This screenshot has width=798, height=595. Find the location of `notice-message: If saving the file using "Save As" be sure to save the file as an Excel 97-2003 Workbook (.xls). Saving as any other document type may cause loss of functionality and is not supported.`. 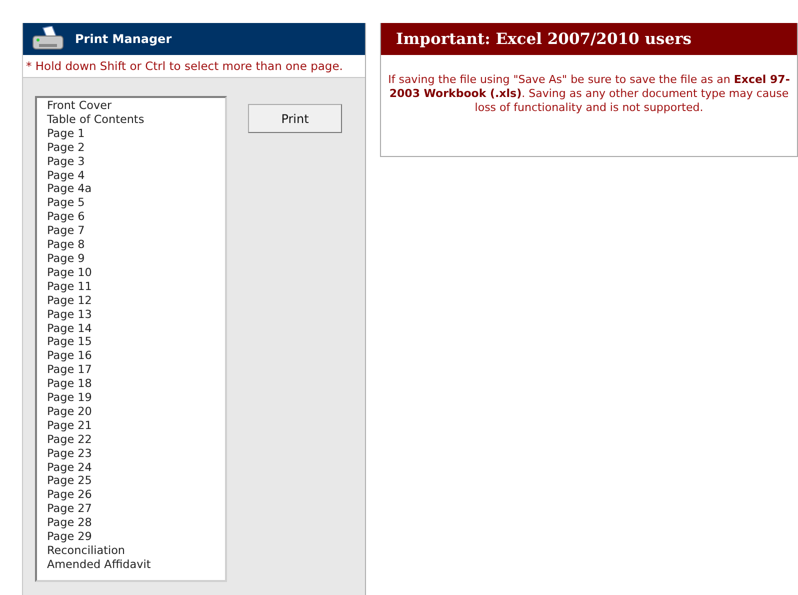

notice-message: If saving the file using "Save As" be sure to save the file as an Excel 97-2003 Workbook (.xls). Saving as any other document type may cause loss of functionality and is not supported. is located at coordinates (589, 93).